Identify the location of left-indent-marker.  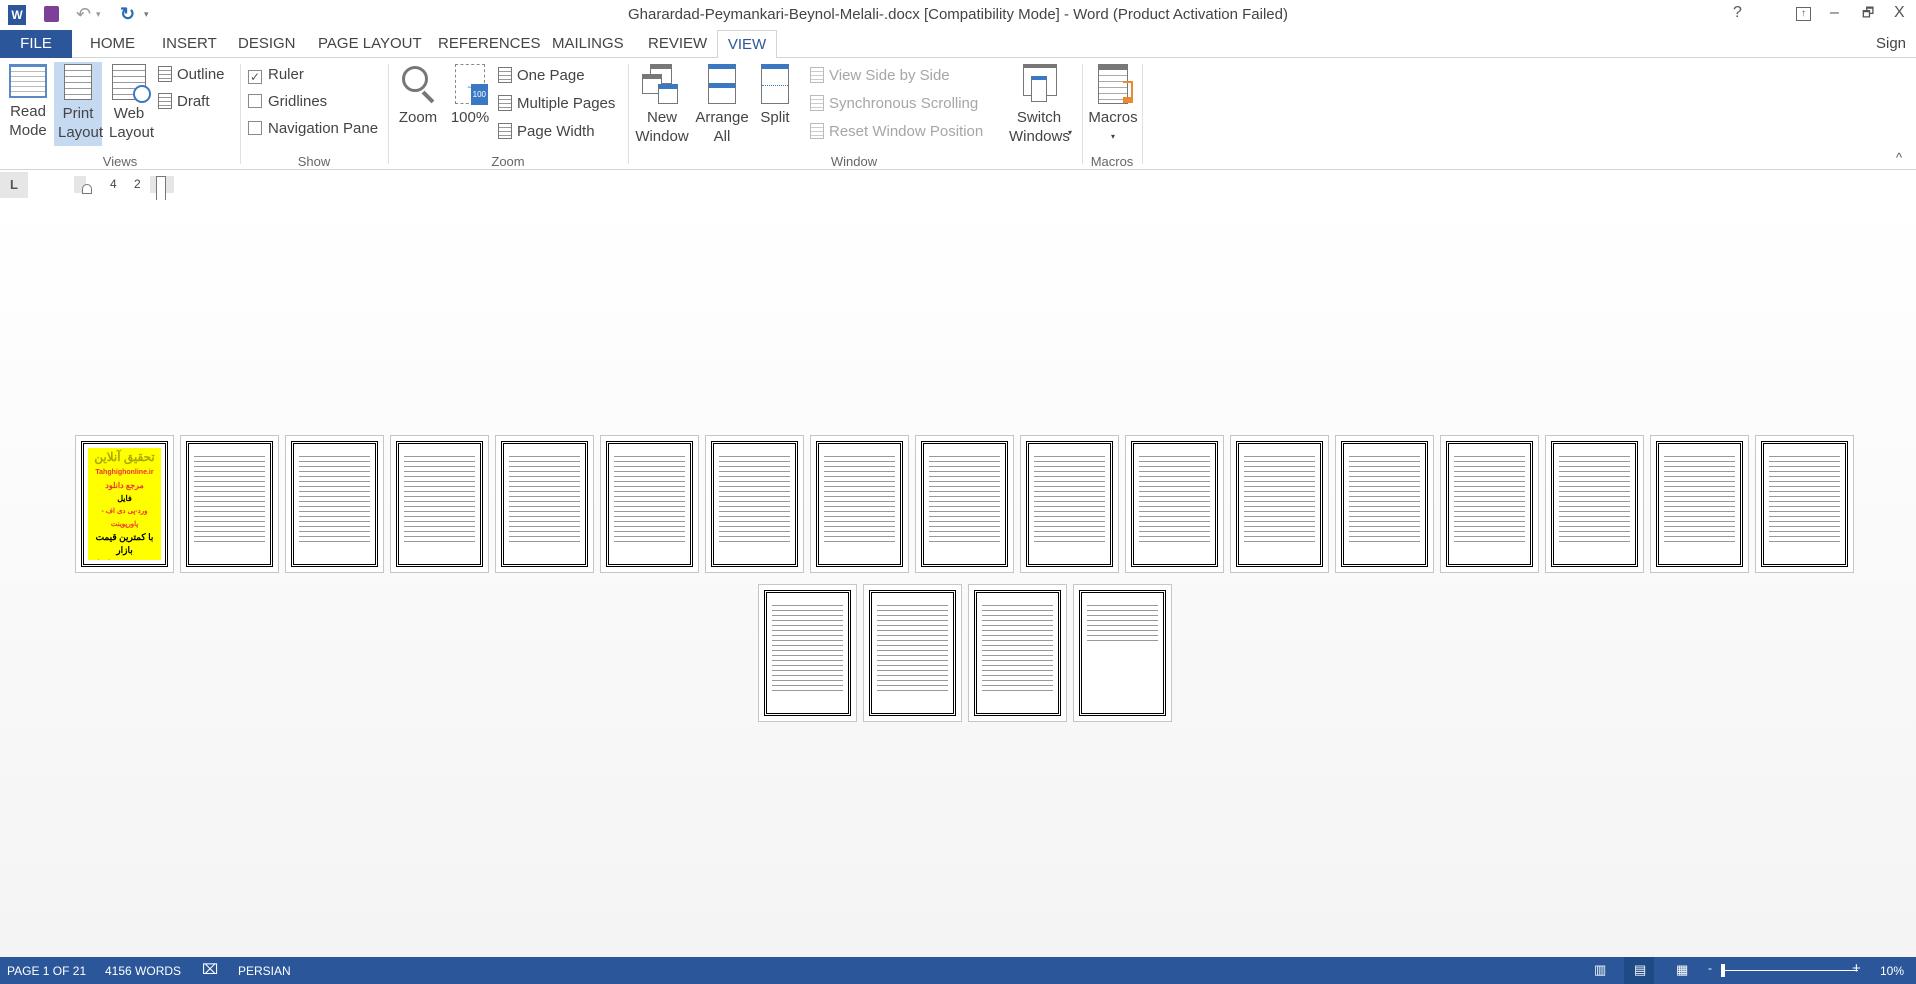
(87, 189).